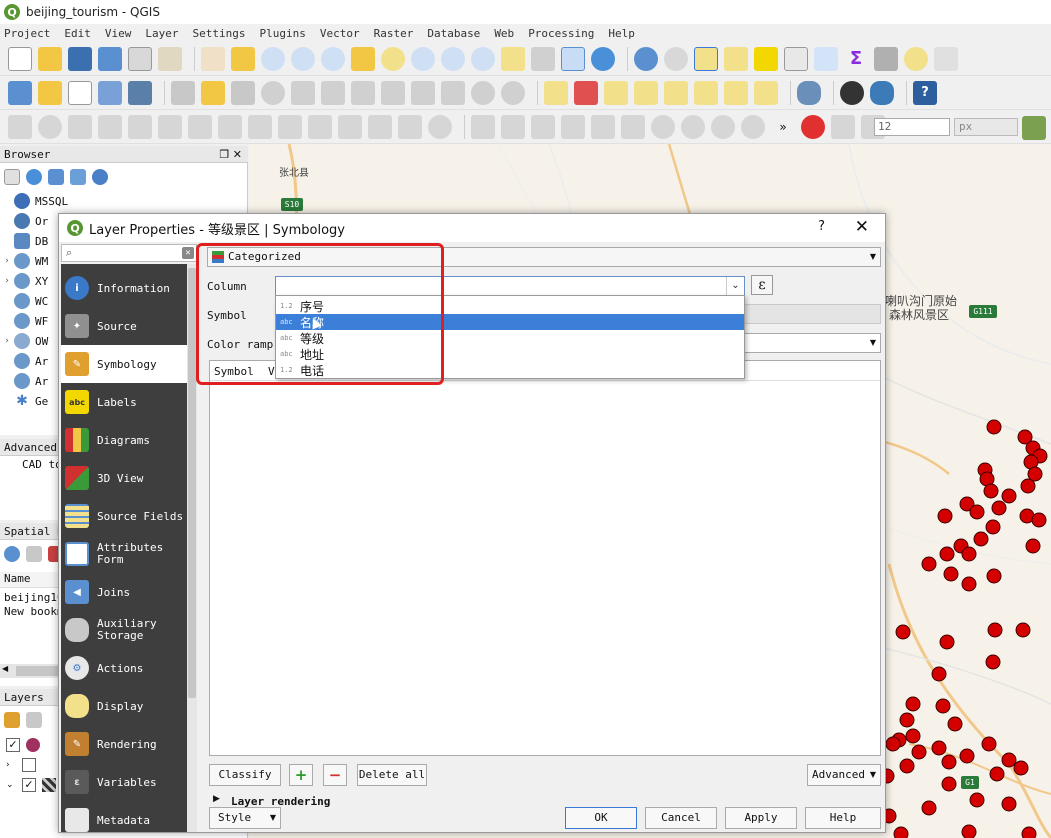 The width and height of the screenshot is (1051, 838). I want to click on merge-features-icon, so click(380, 126).